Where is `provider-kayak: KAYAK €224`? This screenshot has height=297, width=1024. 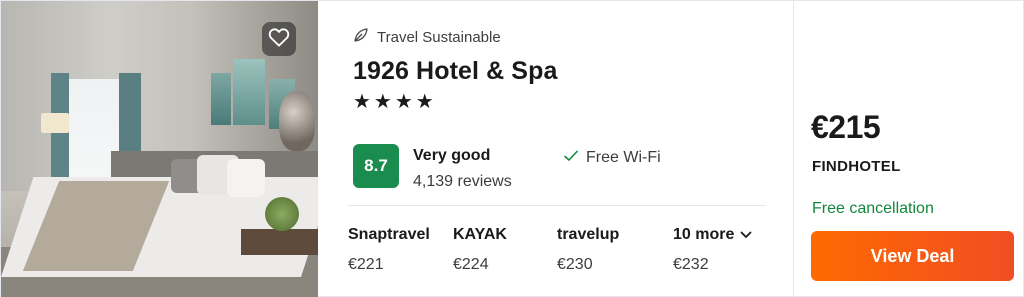
provider-kayak: KAYAK €224 is located at coordinates (480, 250).